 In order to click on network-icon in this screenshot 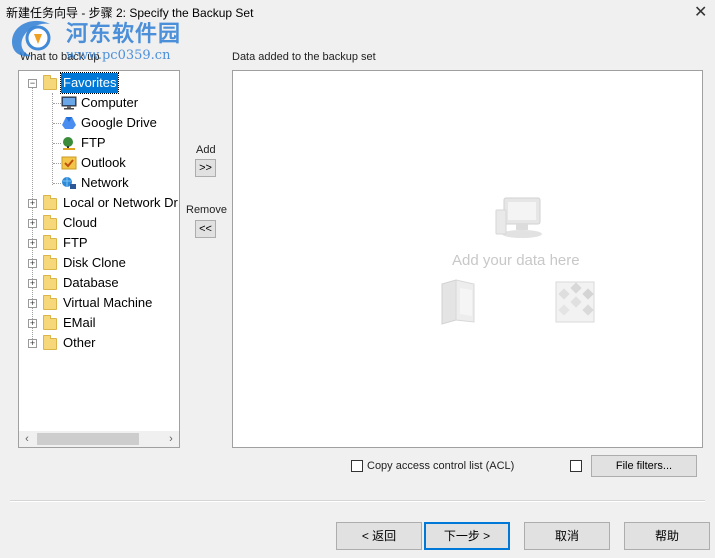, I will do `click(69, 183)`.